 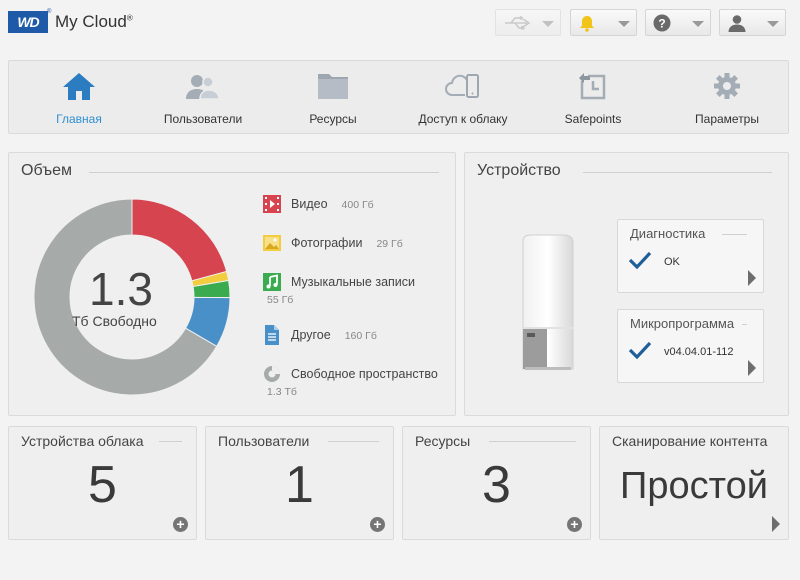 I want to click on users-tile: Пользователи 1 +, so click(x=299, y=483).